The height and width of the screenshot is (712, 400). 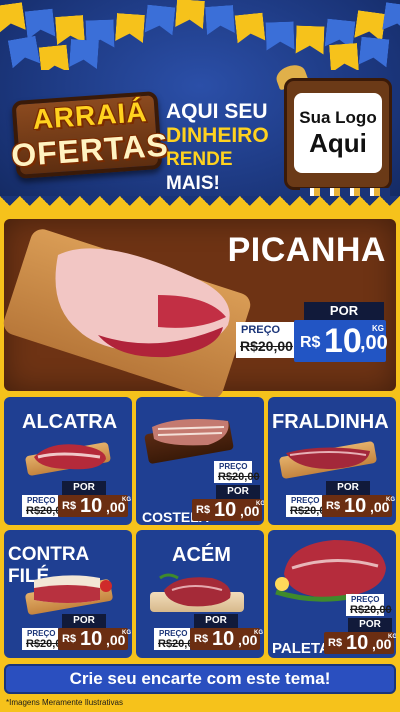 What do you see at coordinates (217, 111) in the screenshot?
I see `tagline-line-1: AQUI SEU` at bounding box center [217, 111].